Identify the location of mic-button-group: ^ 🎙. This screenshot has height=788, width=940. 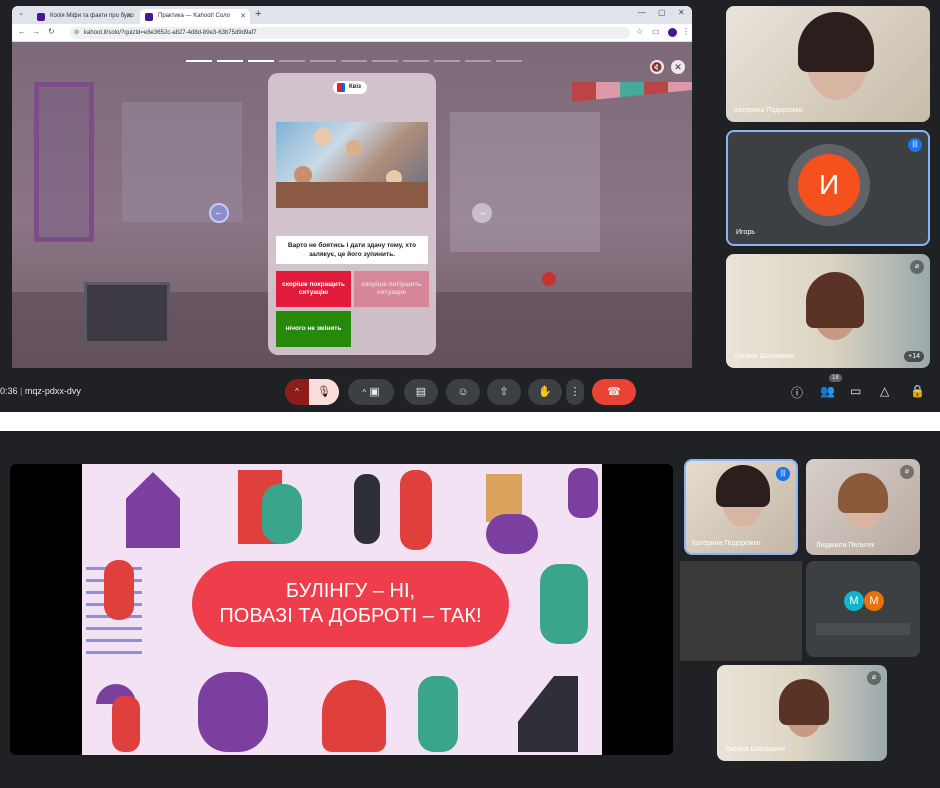
(312, 392).